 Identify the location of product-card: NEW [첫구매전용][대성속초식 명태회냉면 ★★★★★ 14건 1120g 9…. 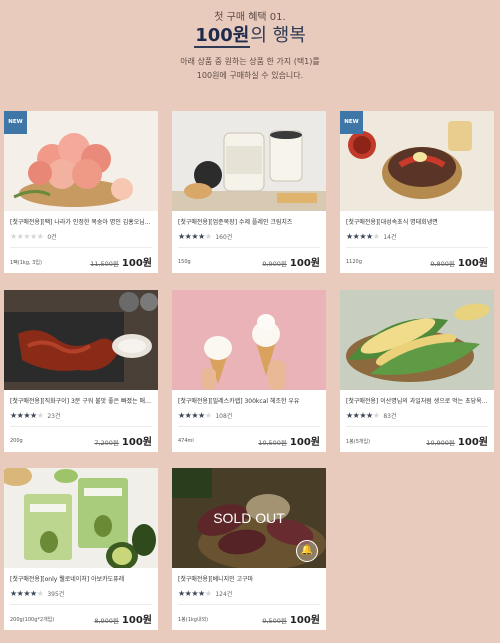
(417, 192).